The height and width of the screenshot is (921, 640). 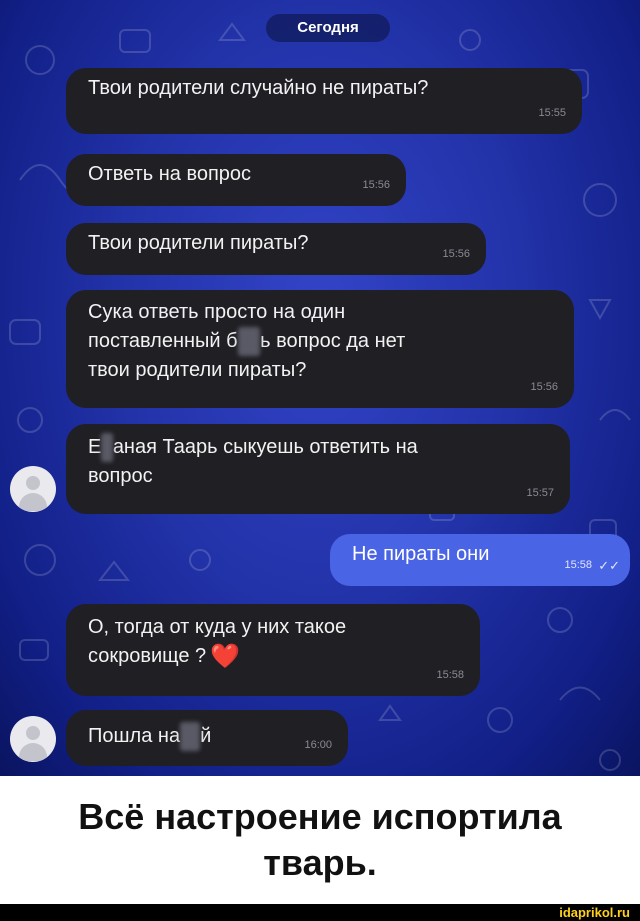 I want to click on message-time: 15:55, so click(x=552, y=113).